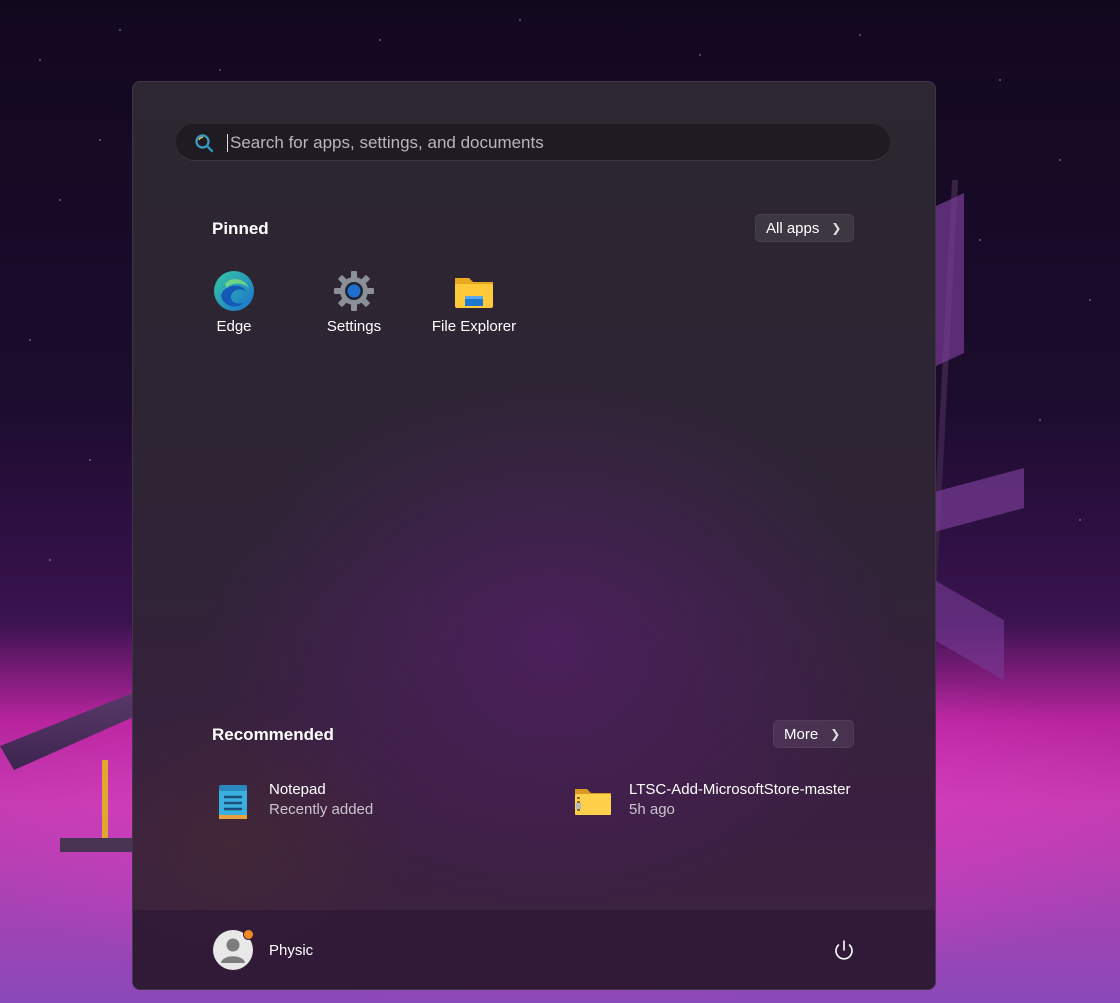  What do you see at coordinates (793, 228) in the screenshot?
I see `all-apps-label: All apps` at bounding box center [793, 228].